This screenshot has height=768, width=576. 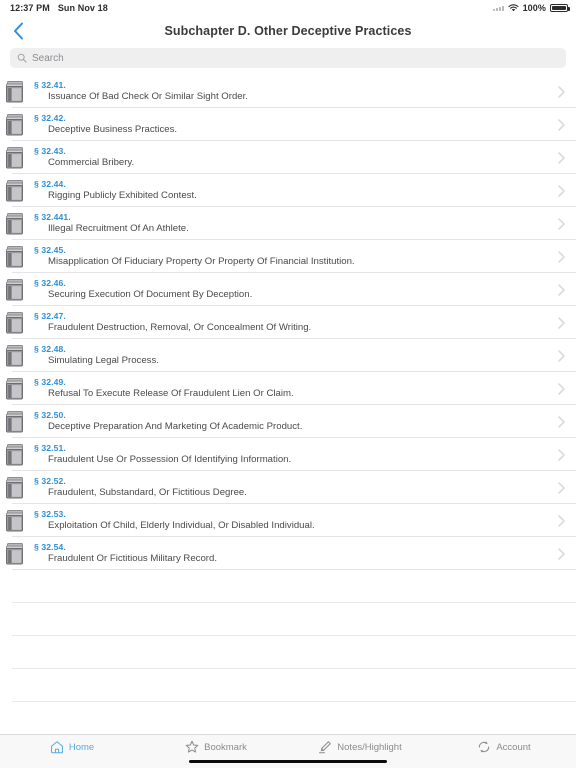 What do you see at coordinates (295, 124) in the screenshot?
I see `row-text: § 32.42. Deceptive Business Practices.` at bounding box center [295, 124].